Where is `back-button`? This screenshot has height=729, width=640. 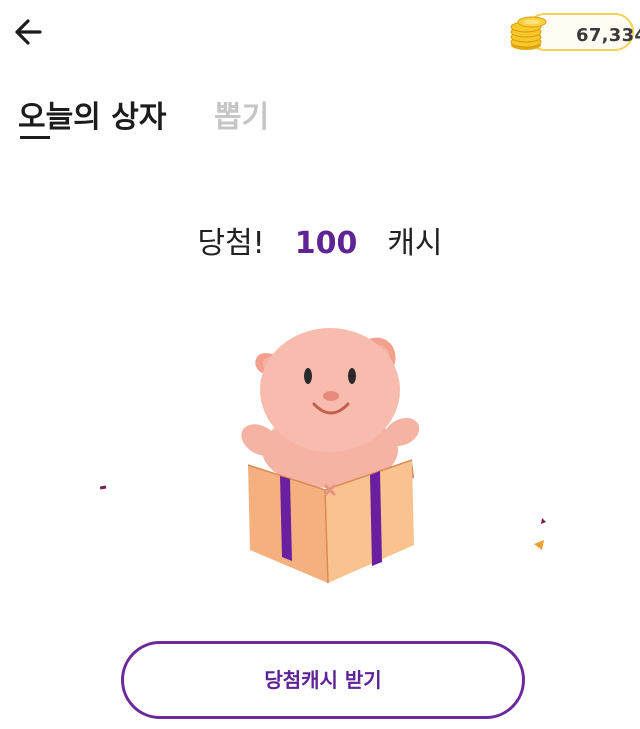
back-button is located at coordinates (30, 32).